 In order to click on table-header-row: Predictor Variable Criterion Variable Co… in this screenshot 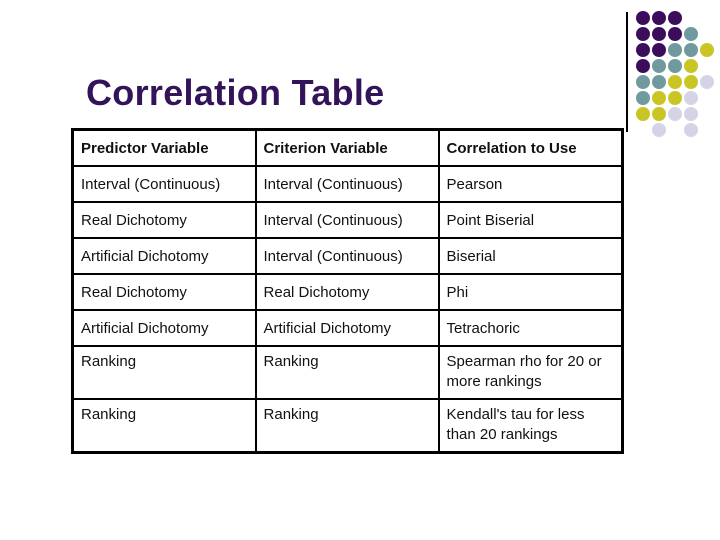, I will do `click(347, 147)`.